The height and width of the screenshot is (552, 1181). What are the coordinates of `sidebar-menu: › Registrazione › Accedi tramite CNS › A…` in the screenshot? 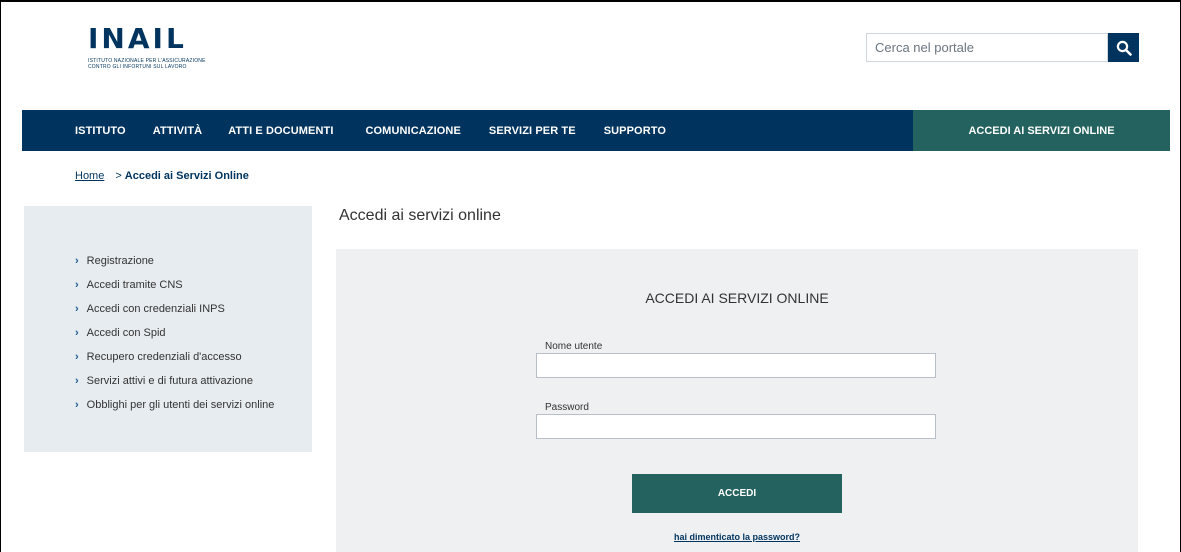 It's located at (174, 333).